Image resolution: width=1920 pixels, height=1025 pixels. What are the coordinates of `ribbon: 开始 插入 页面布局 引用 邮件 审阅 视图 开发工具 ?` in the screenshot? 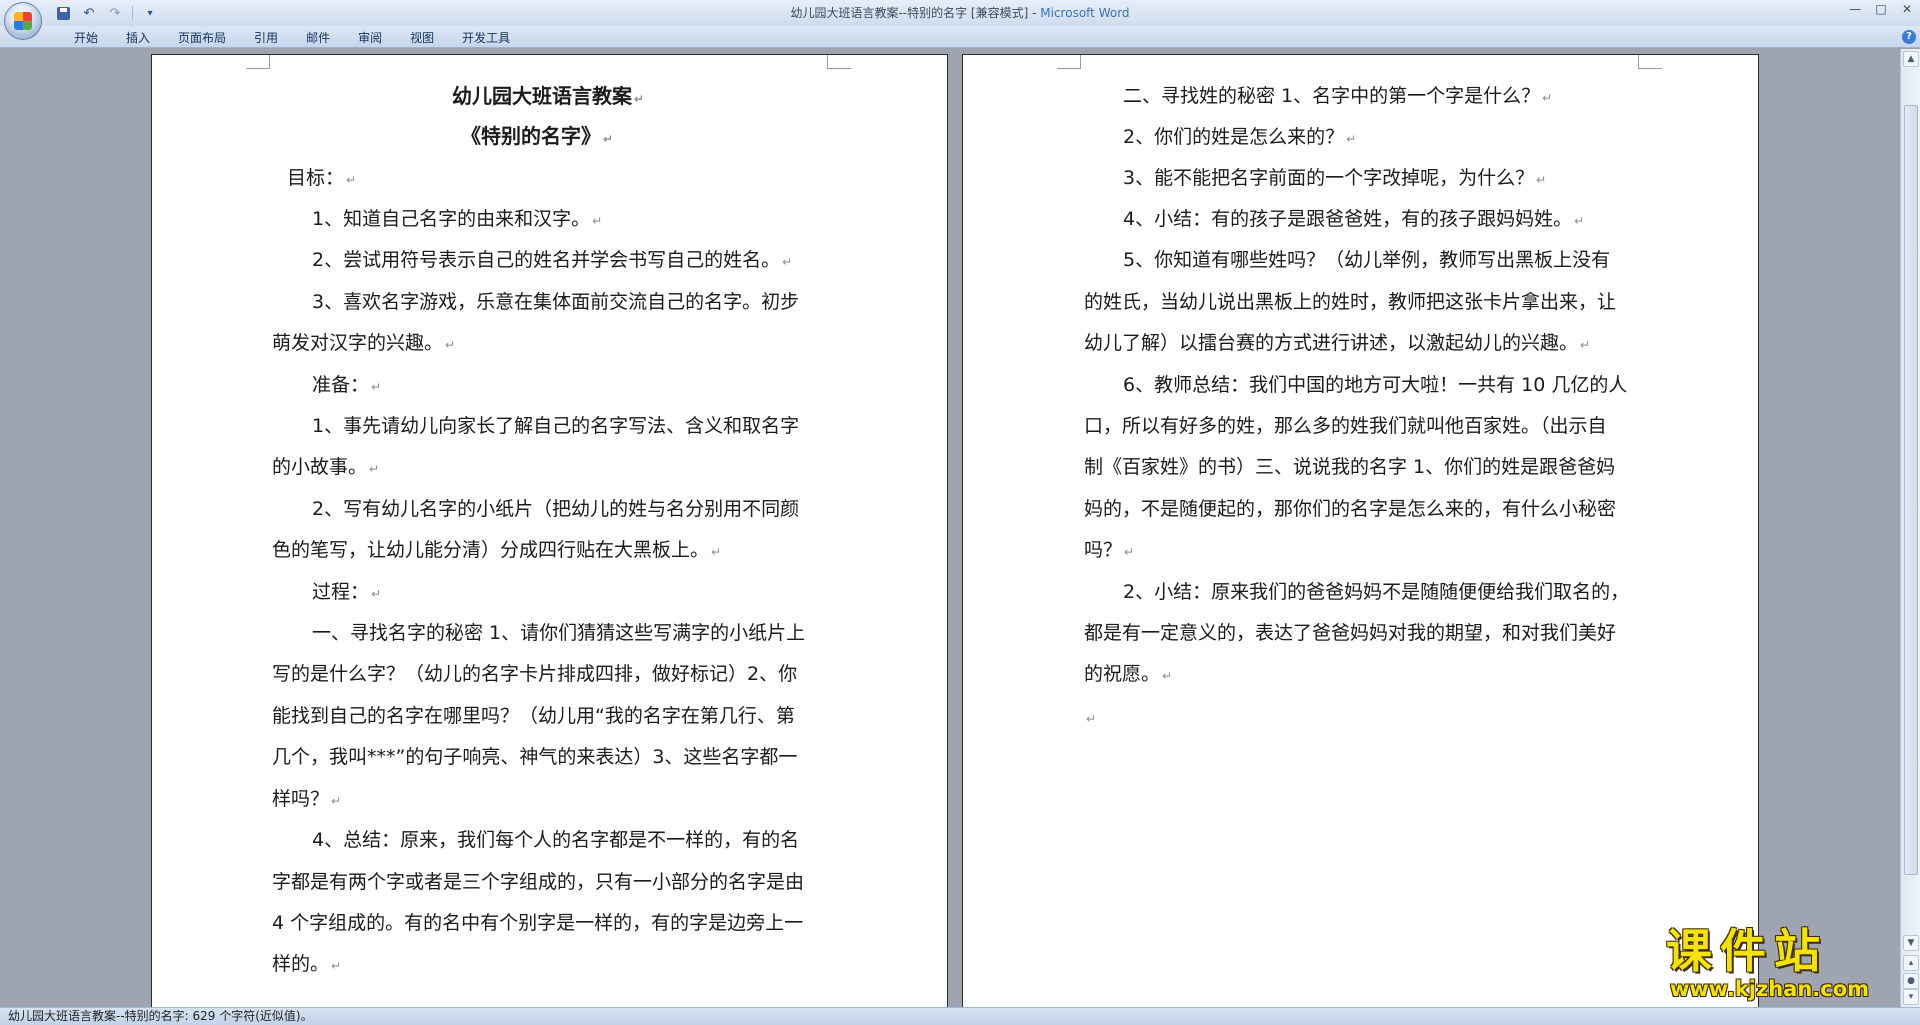 It's located at (960, 37).